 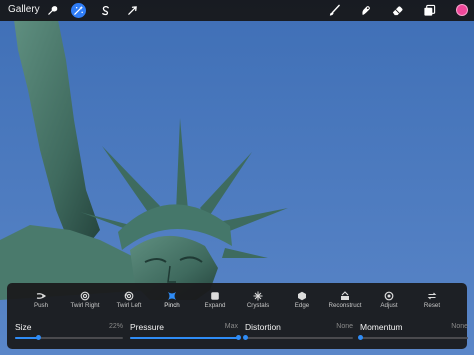 What do you see at coordinates (24, 9) in the screenshot?
I see `gallery-button: Gallery` at bounding box center [24, 9].